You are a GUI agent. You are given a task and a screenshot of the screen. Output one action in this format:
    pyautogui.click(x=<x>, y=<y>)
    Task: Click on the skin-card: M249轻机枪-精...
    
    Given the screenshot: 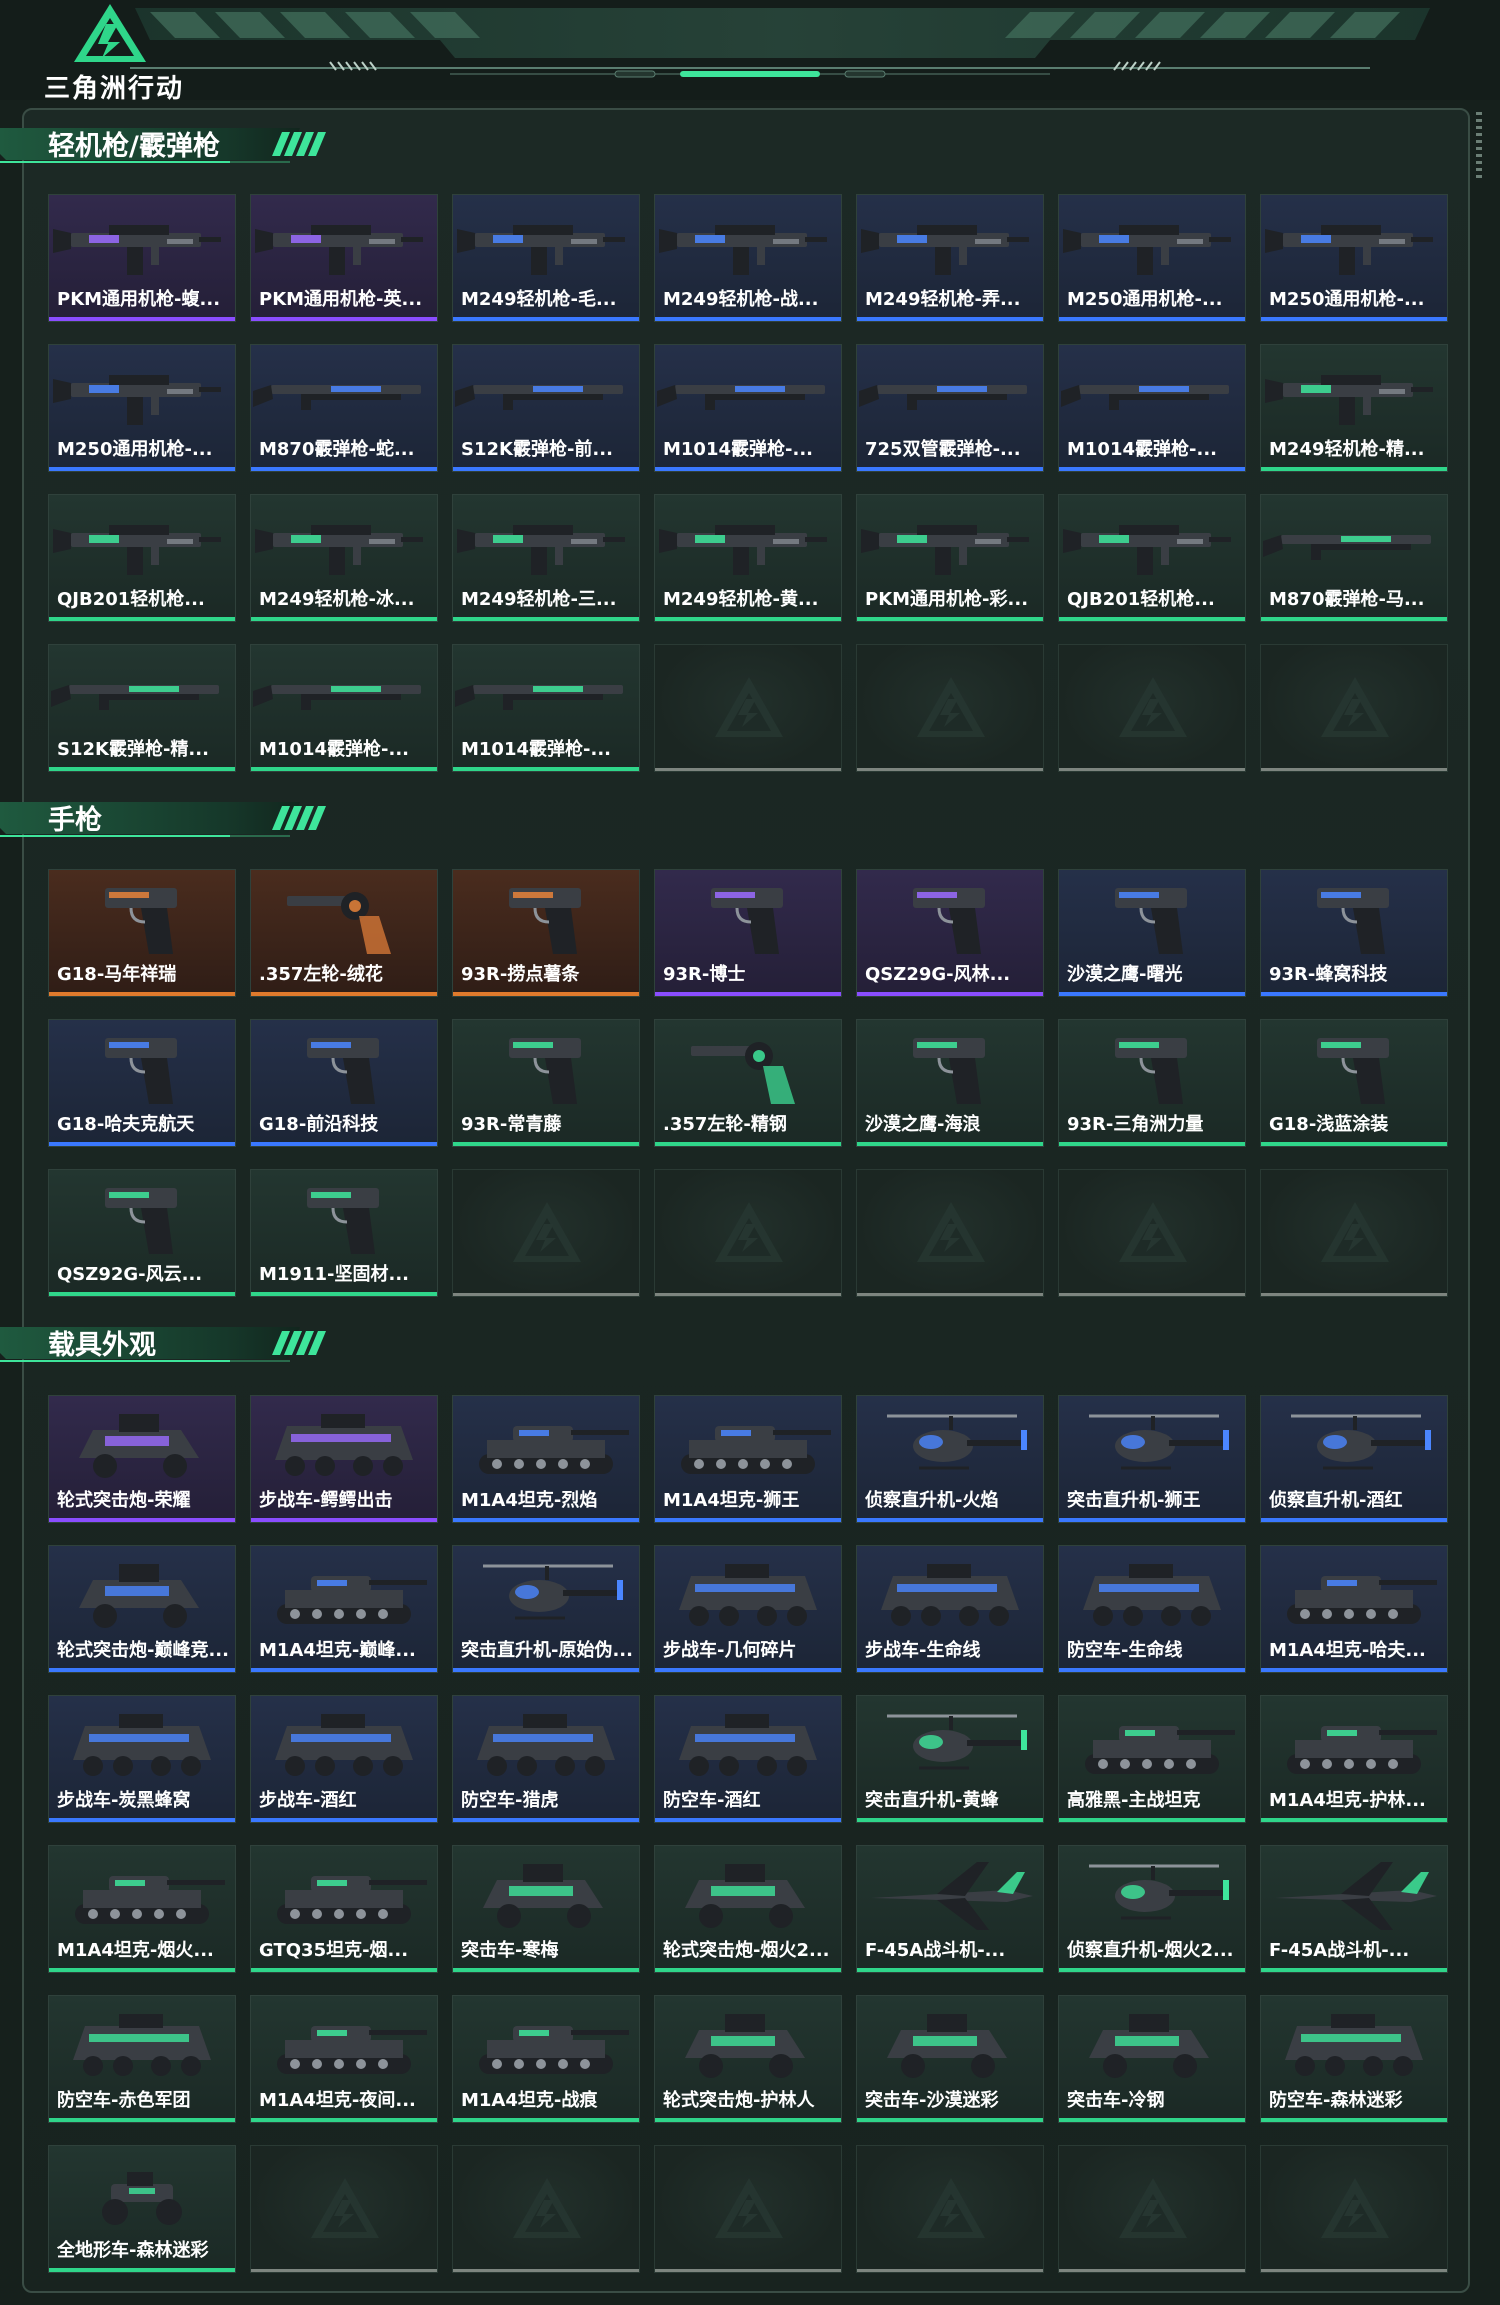 What is the action you would take?
    pyautogui.click(x=1354, y=408)
    